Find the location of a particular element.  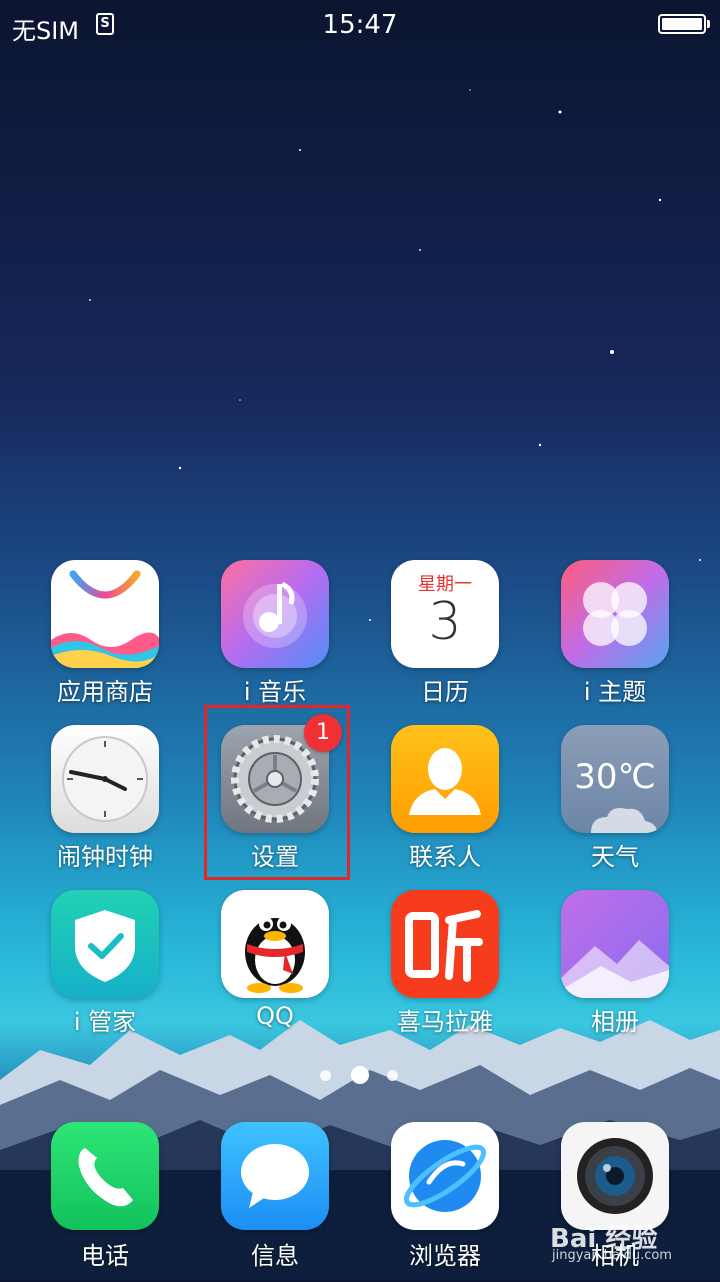

app-label: 联系人 is located at coordinates (445, 857).